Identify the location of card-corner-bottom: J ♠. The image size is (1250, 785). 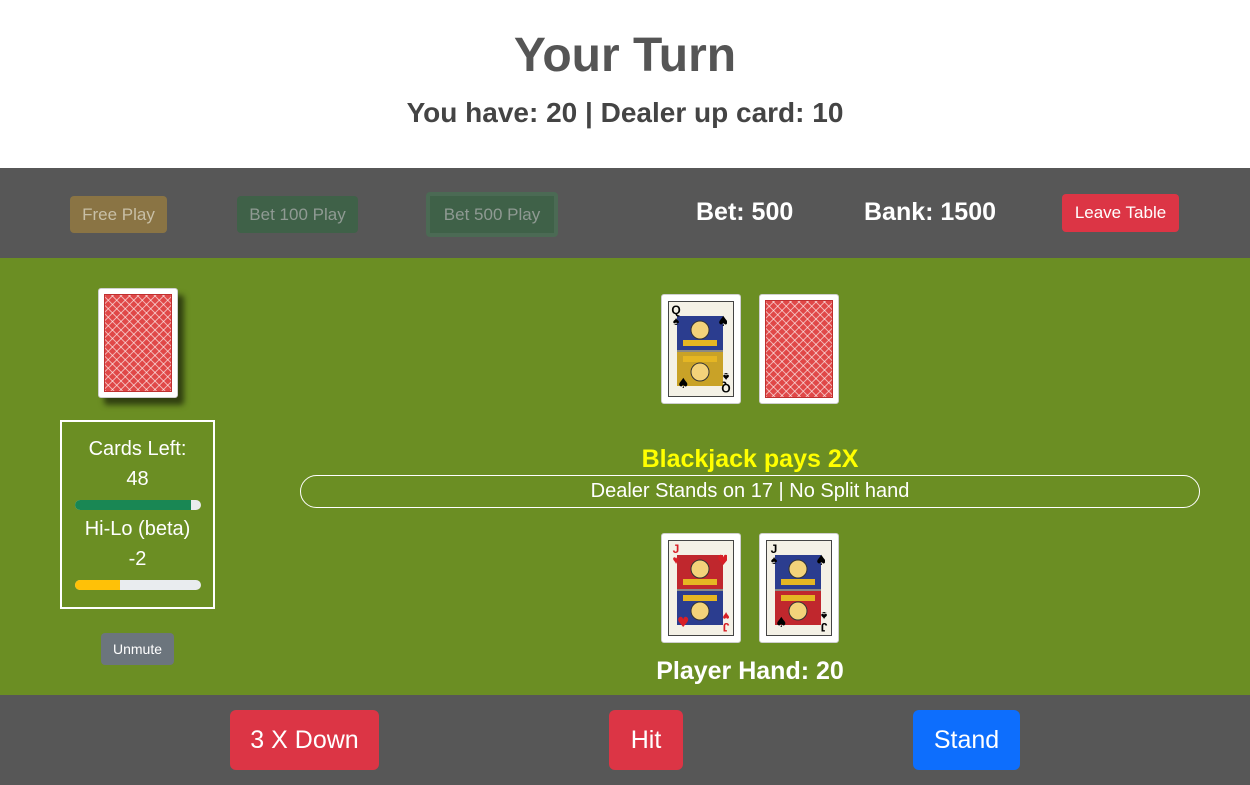
(824, 621).